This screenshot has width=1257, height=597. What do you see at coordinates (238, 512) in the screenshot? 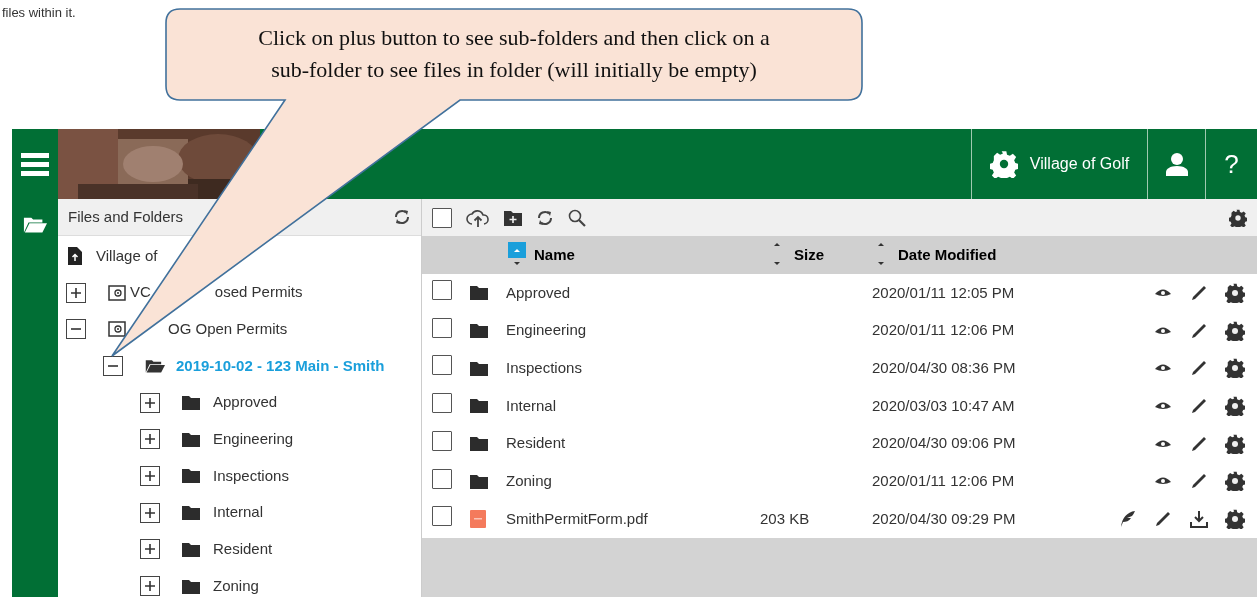
I see `tree-item: Internal` at bounding box center [238, 512].